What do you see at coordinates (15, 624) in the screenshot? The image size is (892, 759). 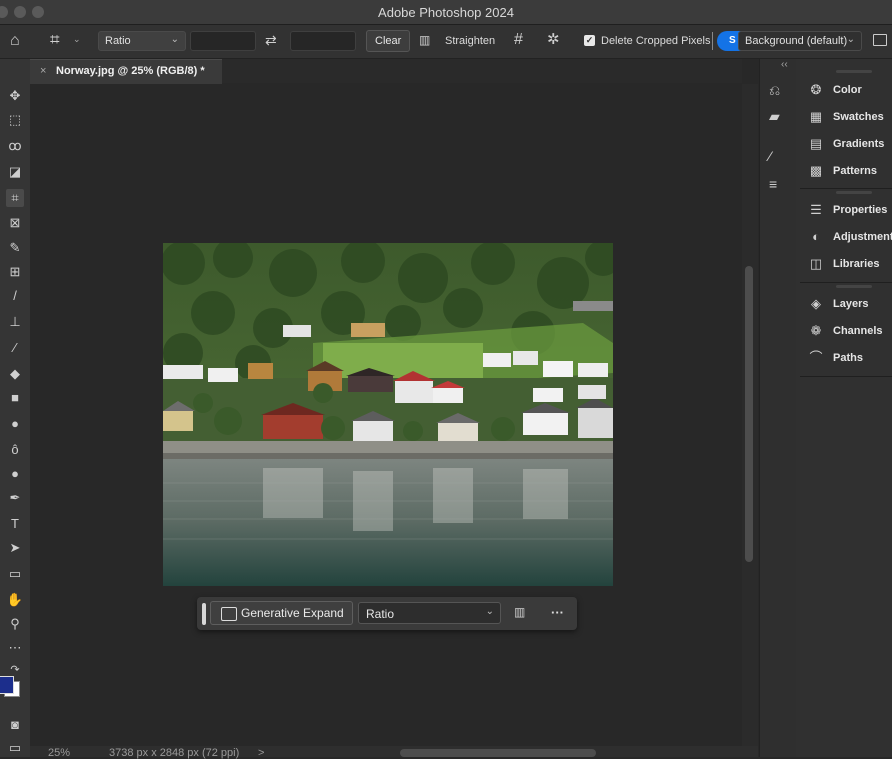 I see `zoom-tool-icon: ⚲` at bounding box center [15, 624].